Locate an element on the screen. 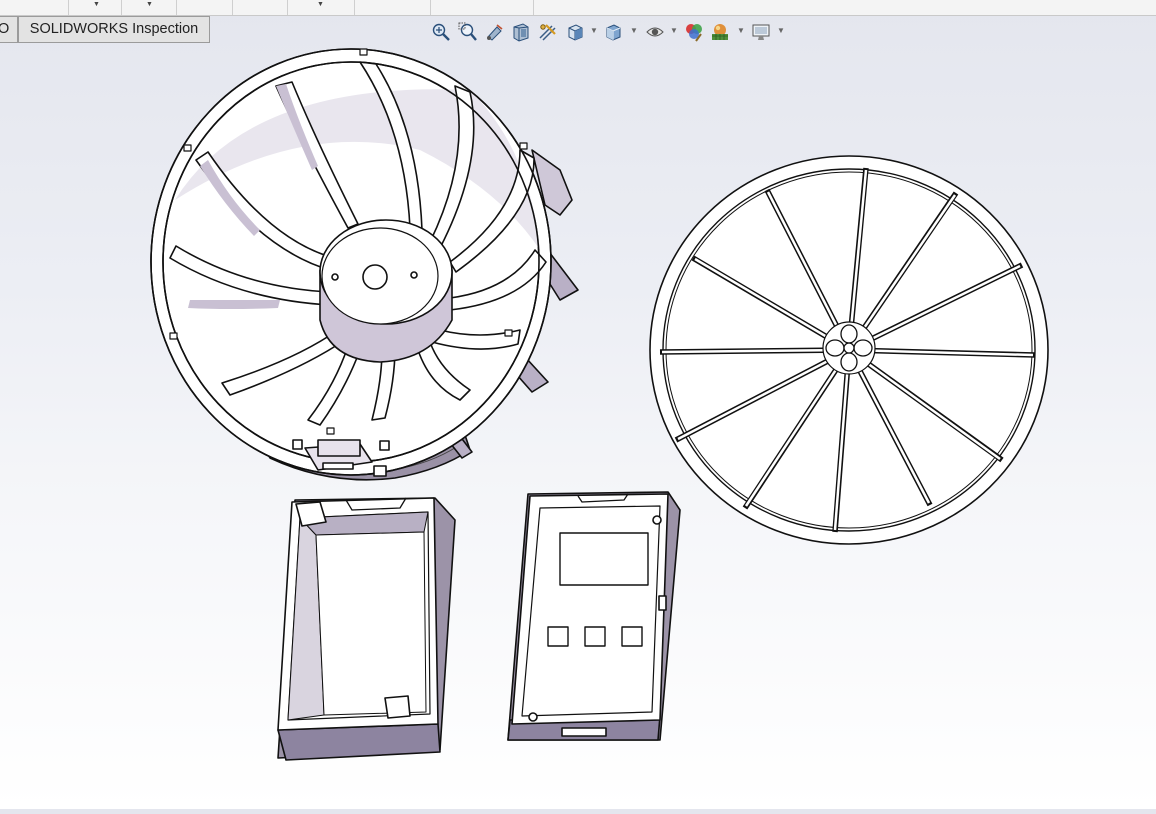 The image size is (1156, 814). view-settings-dropdown-icon: ▼ is located at coordinates (781, 30).